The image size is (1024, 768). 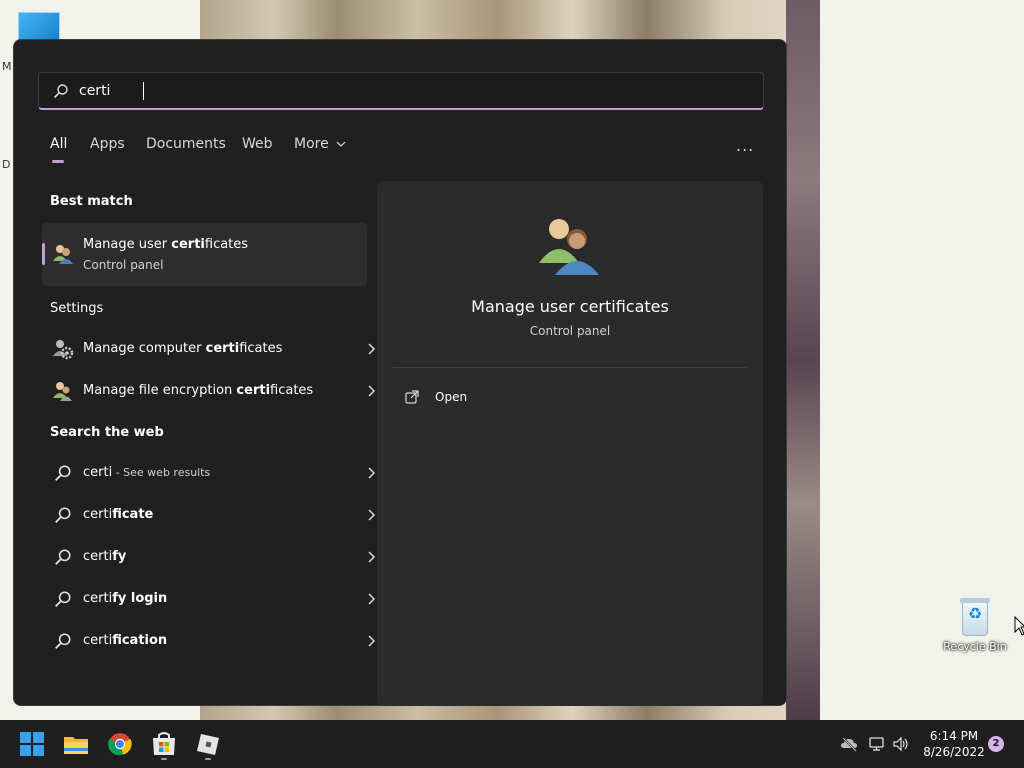 I want to click on open-button: Open, so click(x=483, y=397).